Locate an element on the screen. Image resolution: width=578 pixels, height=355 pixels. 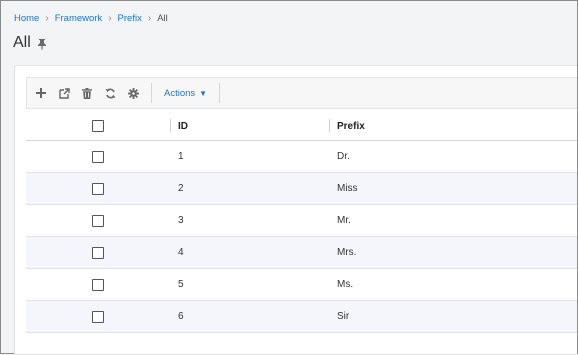
select-all-cell is located at coordinates (98, 126).